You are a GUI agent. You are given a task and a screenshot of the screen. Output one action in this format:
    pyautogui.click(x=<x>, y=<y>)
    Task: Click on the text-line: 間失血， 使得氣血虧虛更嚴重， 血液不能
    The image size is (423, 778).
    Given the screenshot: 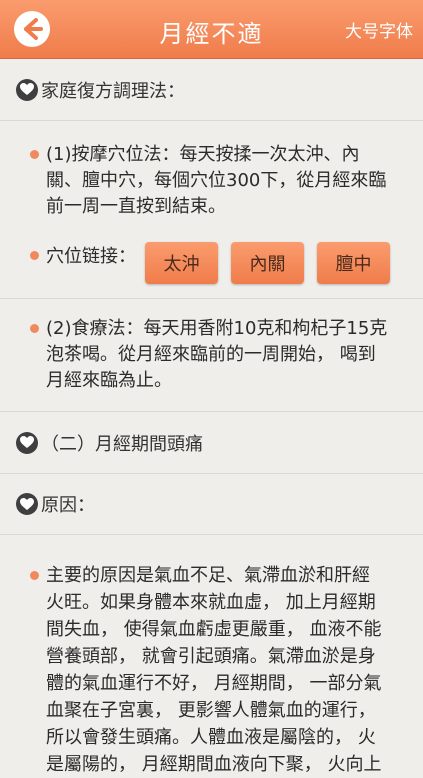 What is the action you would take?
    pyautogui.click(x=214, y=629)
    